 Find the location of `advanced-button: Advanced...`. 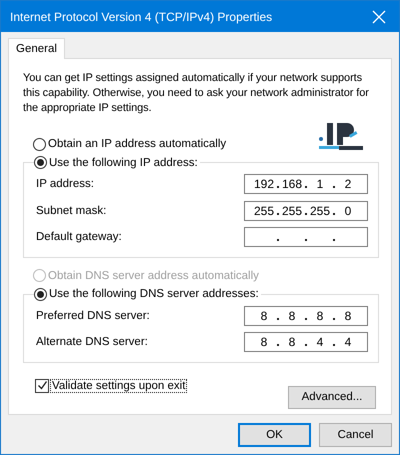

advanced-button: Advanced... is located at coordinates (332, 397).